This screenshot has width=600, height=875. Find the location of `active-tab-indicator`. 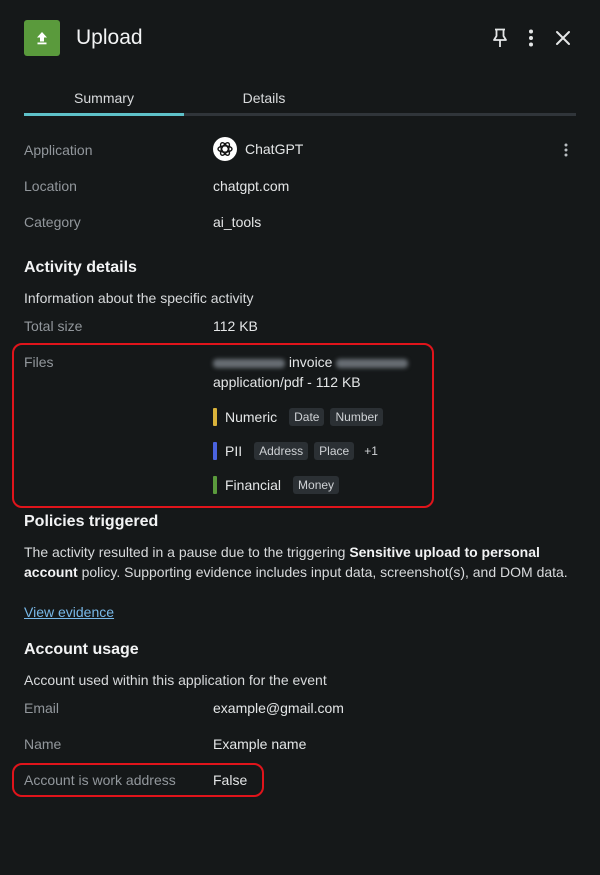

active-tab-indicator is located at coordinates (104, 114).